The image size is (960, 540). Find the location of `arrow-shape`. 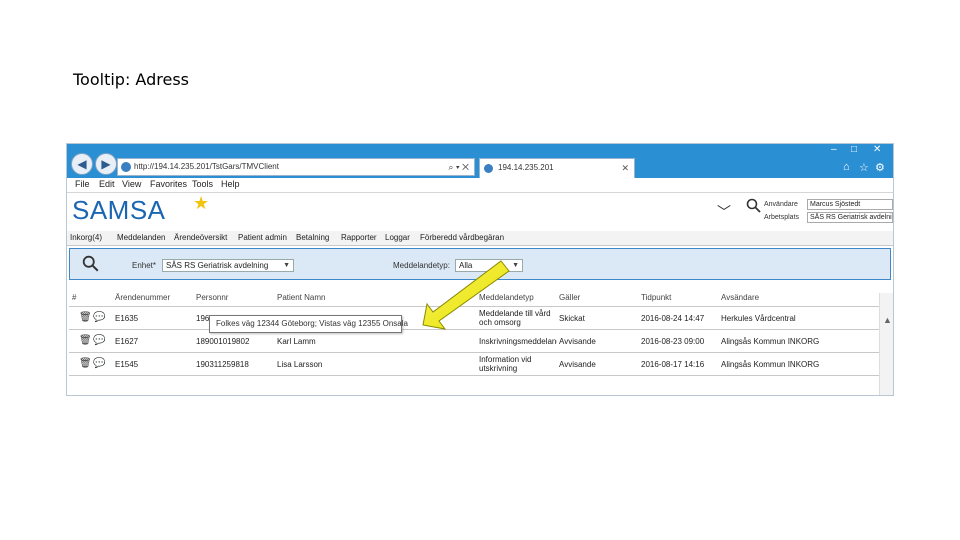

arrow-shape is located at coordinates (466, 295).